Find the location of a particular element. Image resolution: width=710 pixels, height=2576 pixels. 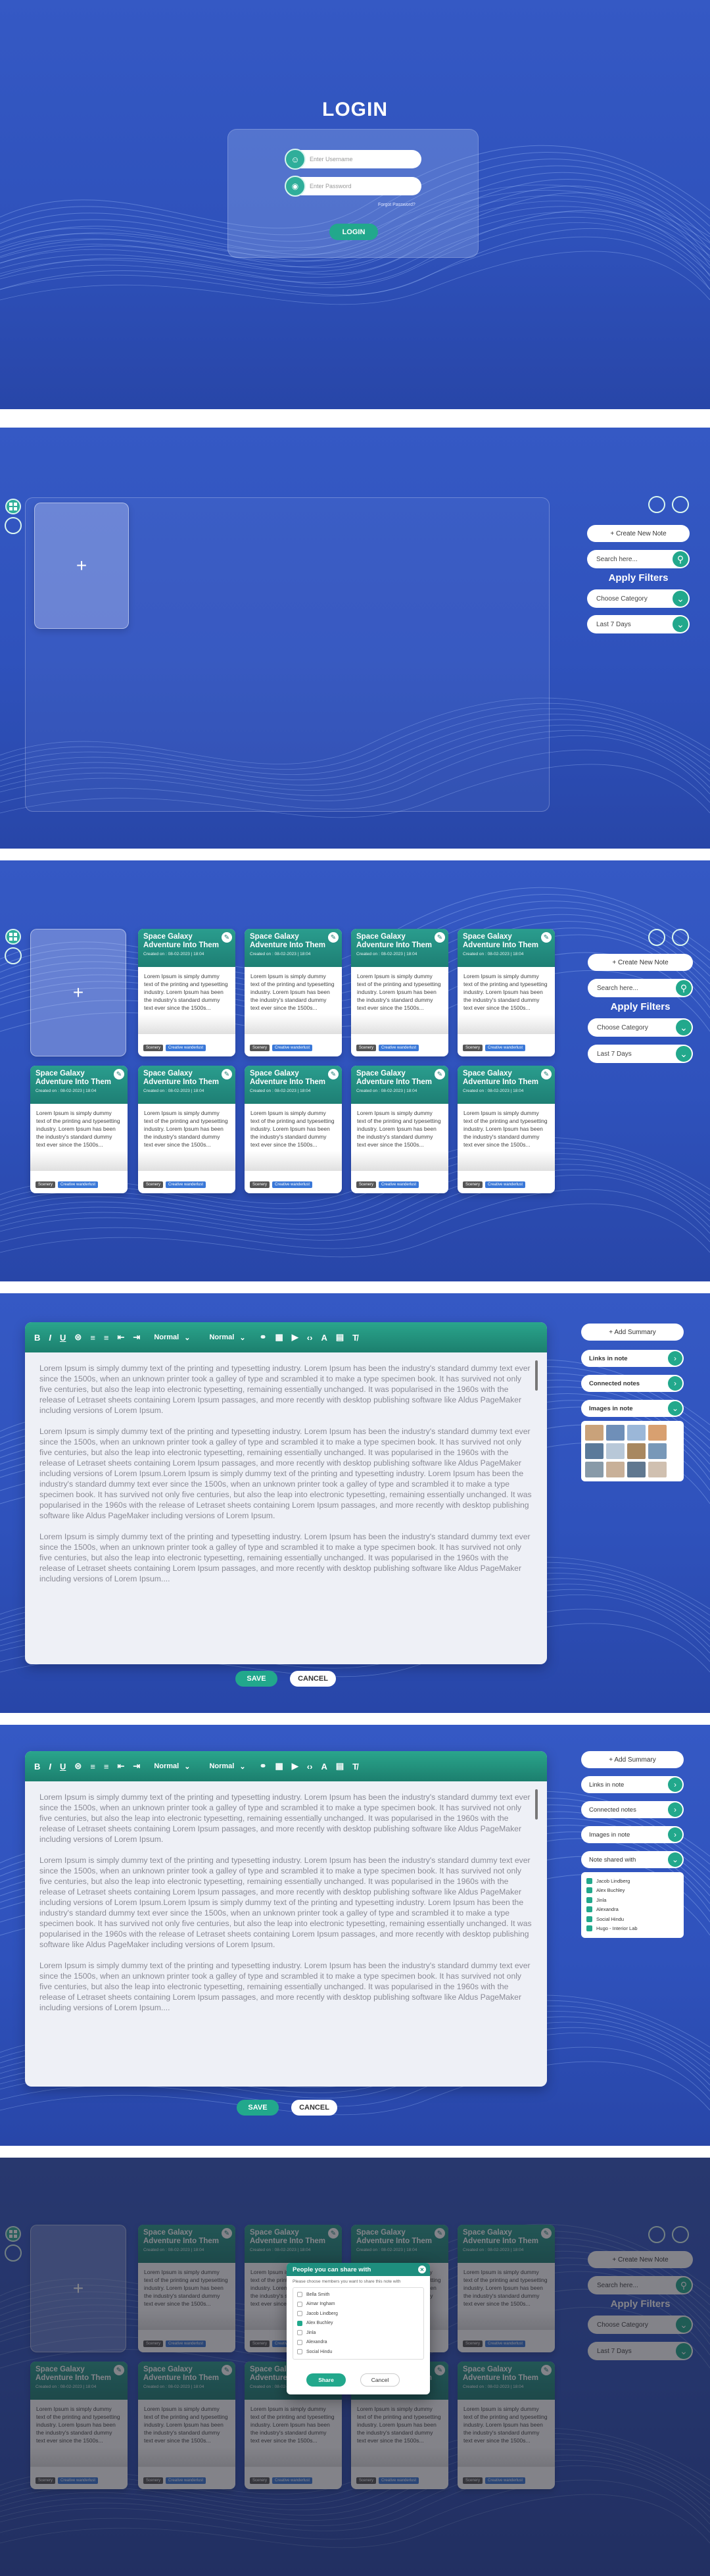

person-item: Jinla is located at coordinates (358, 2333).